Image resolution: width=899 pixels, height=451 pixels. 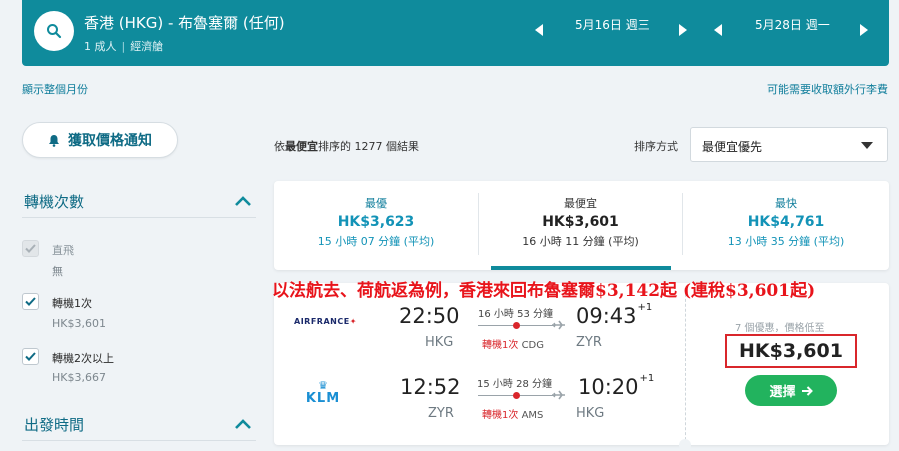 I want to click on inbound-arrive-time: 10:20+1, so click(x=616, y=386).